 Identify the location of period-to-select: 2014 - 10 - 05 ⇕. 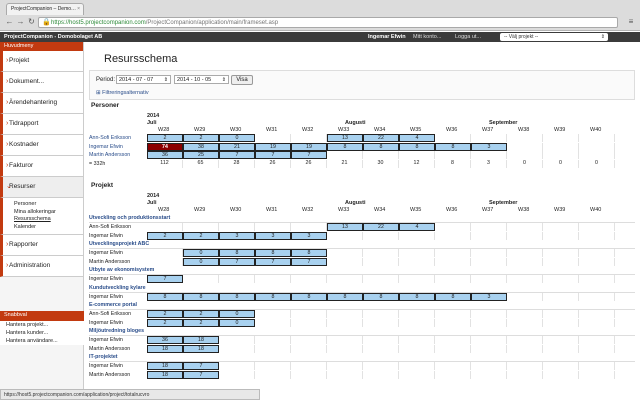
(201, 79).